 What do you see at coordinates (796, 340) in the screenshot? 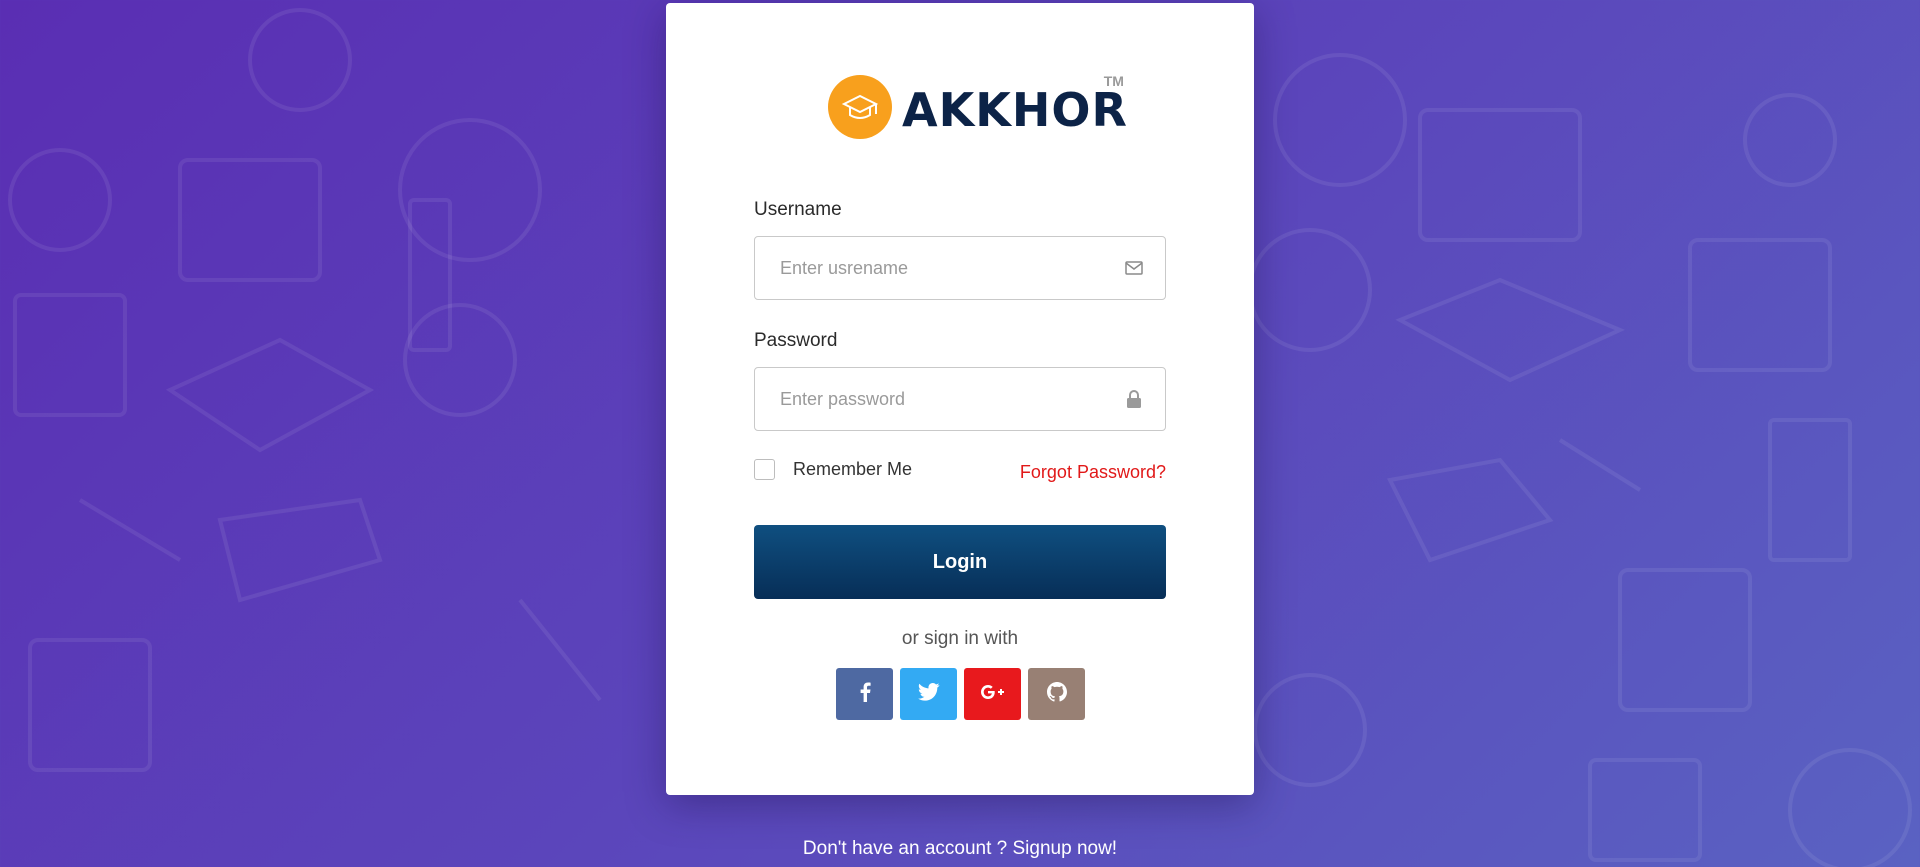
I see `password-label: Password` at bounding box center [796, 340].